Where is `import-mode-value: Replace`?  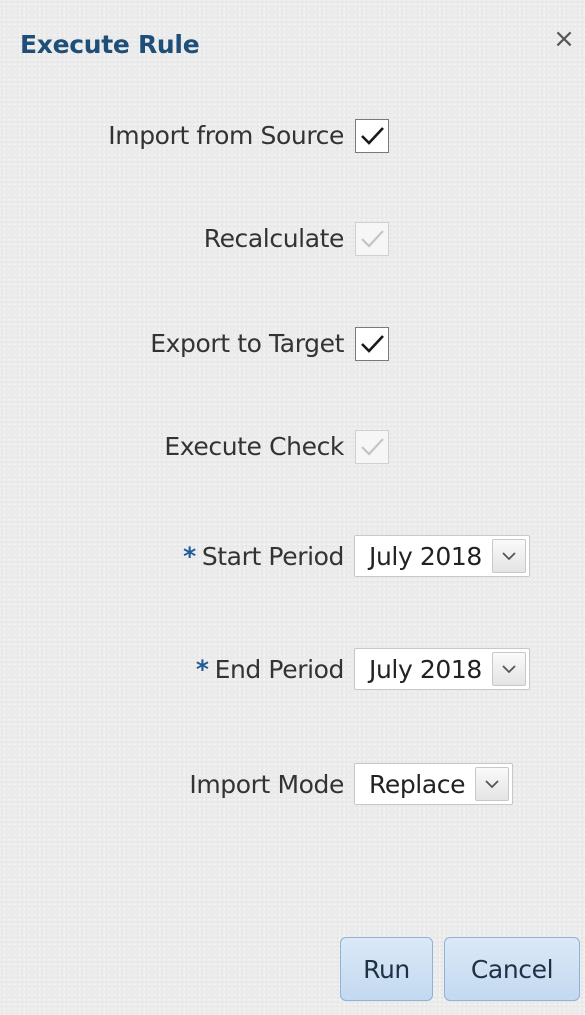 import-mode-value: Replace is located at coordinates (417, 784).